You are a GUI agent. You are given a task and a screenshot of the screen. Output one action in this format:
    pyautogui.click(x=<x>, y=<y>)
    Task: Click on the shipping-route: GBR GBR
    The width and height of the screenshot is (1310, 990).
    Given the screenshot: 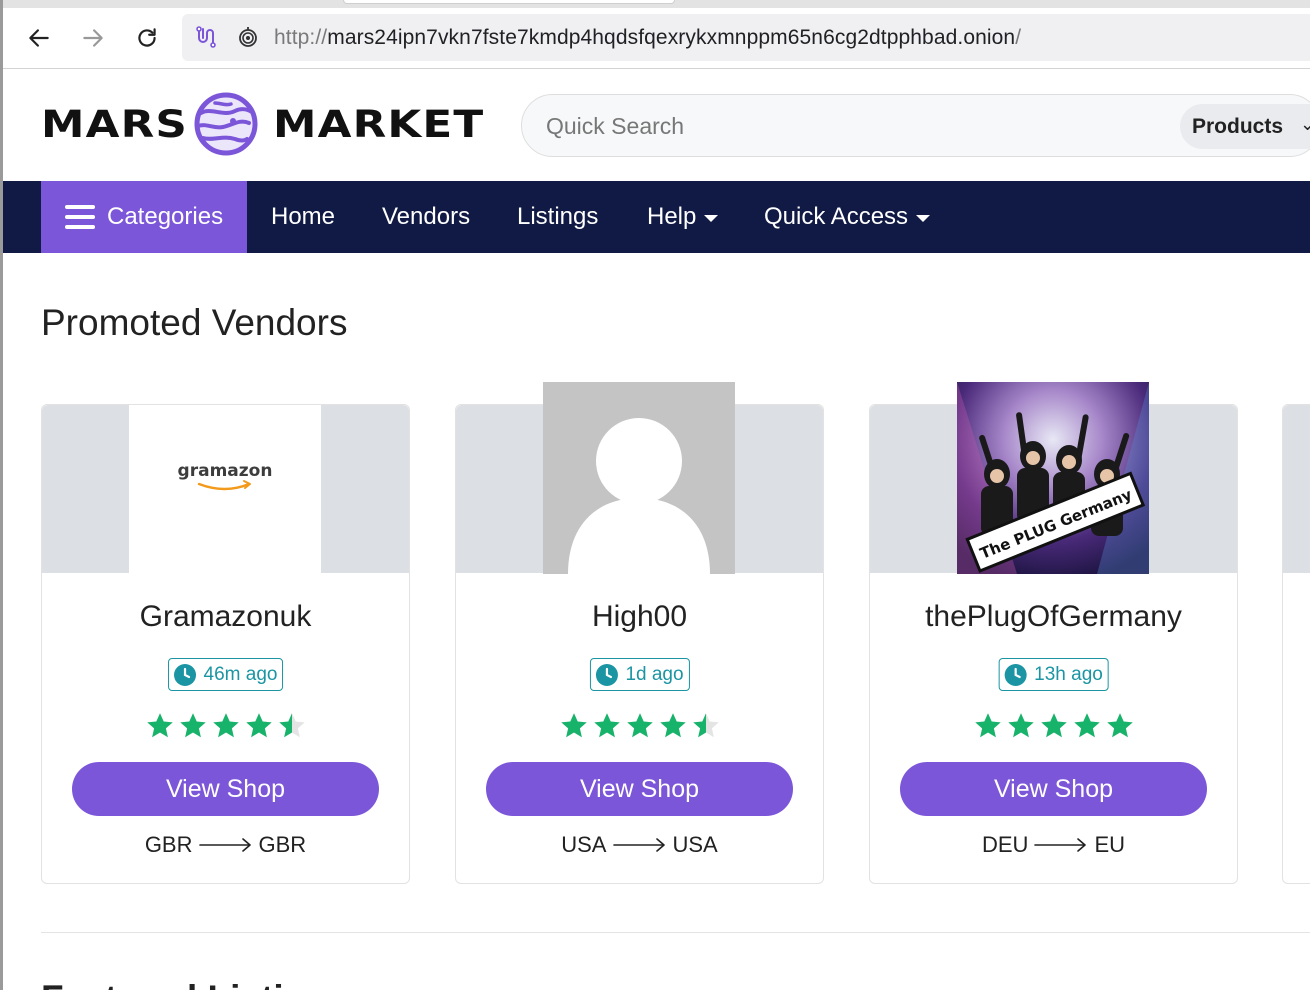 What is the action you would take?
    pyautogui.click(x=225, y=845)
    